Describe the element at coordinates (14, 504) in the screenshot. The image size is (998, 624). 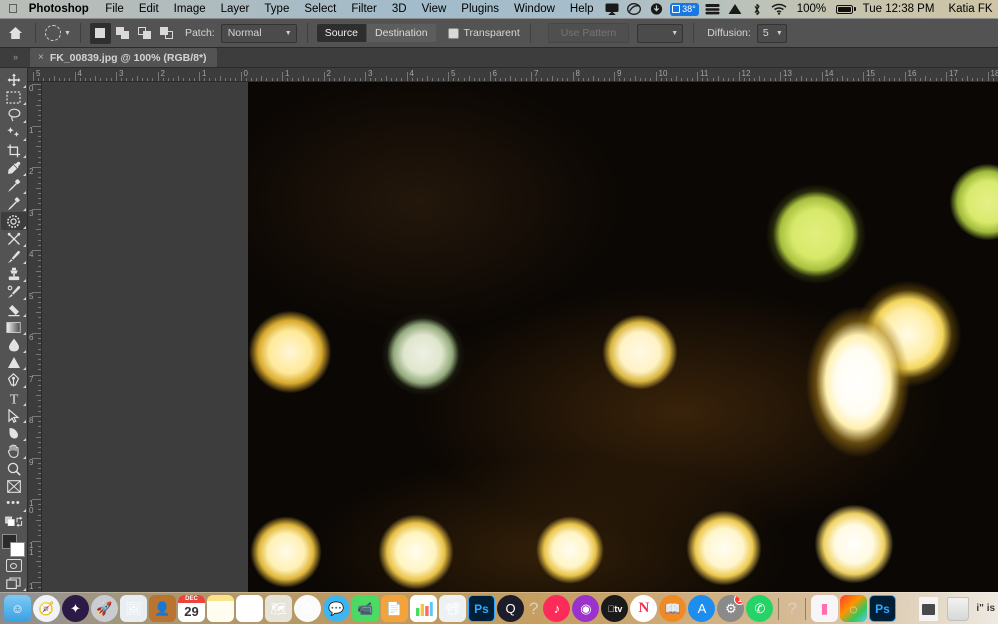
I see `more-tools-button: •••` at that location.